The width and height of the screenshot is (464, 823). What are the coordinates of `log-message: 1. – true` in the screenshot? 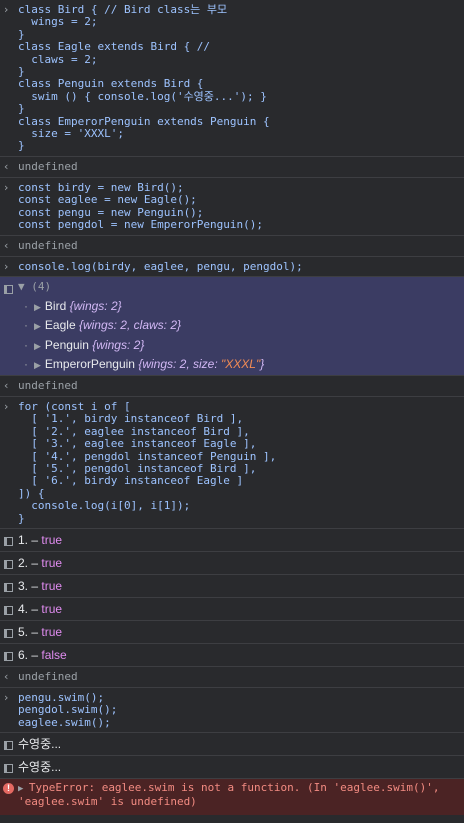 It's located at (232, 540).